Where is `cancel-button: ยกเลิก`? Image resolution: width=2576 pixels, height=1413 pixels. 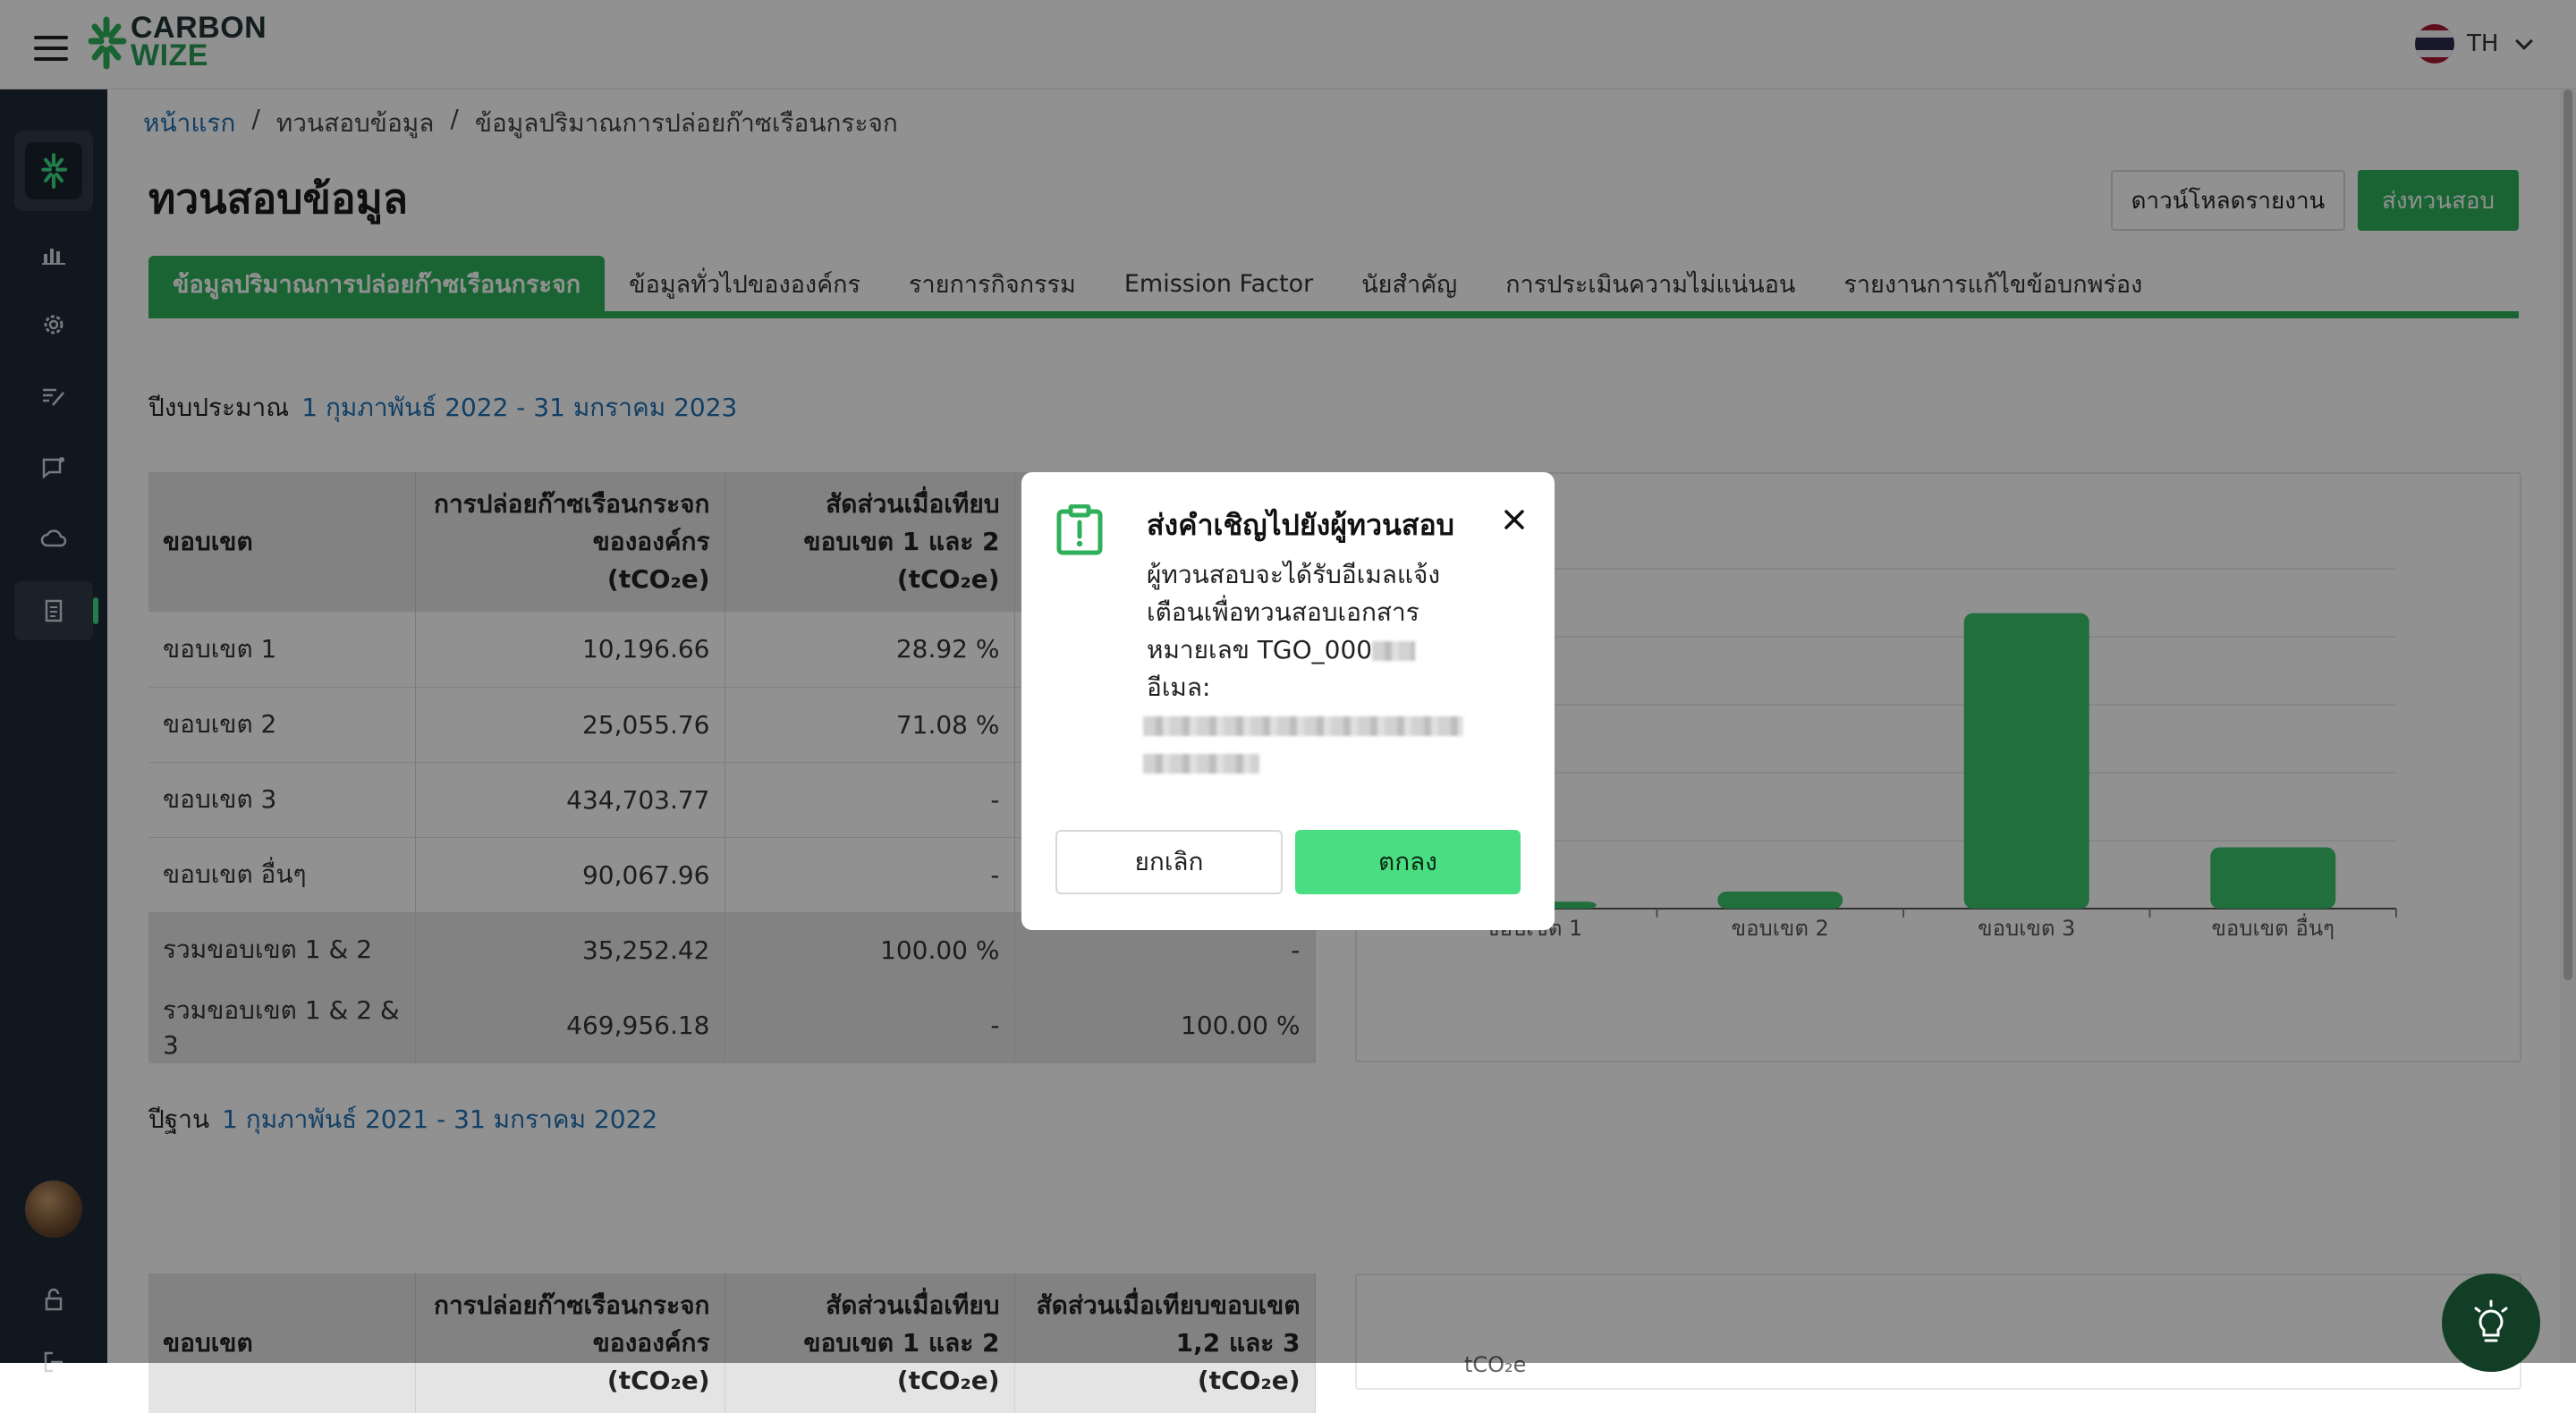 cancel-button: ยกเลิก is located at coordinates (1169, 862).